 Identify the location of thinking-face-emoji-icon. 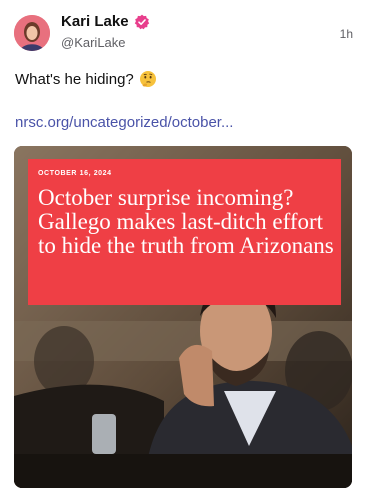
(147, 79).